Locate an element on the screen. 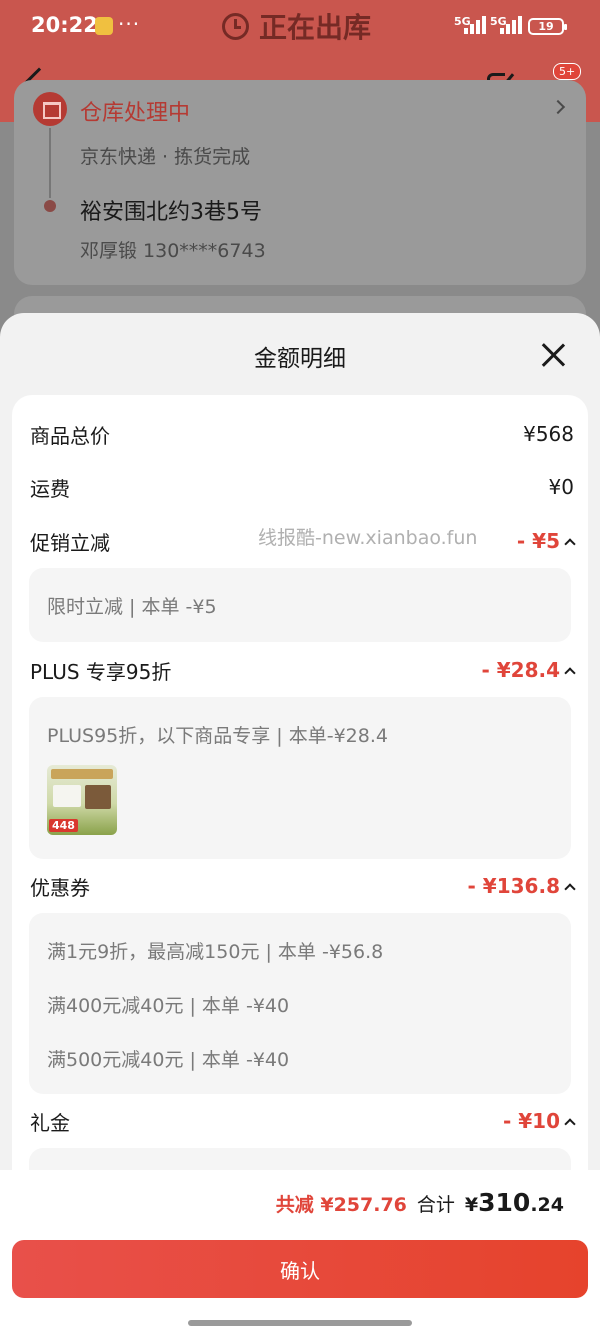 The height and width of the screenshot is (1333, 600). delivery-address: 裕安围北约3巷5号 is located at coordinates (171, 212).